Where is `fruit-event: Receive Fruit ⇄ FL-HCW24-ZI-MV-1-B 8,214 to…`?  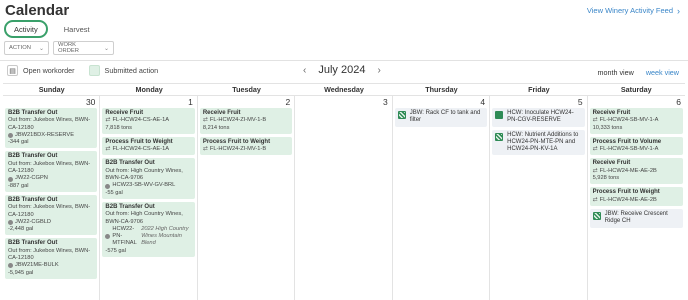
fruit-event: Receive Fruit ⇄ FL-HCW24-ZI-MV-1-B 8,214 to… is located at coordinates (246, 121).